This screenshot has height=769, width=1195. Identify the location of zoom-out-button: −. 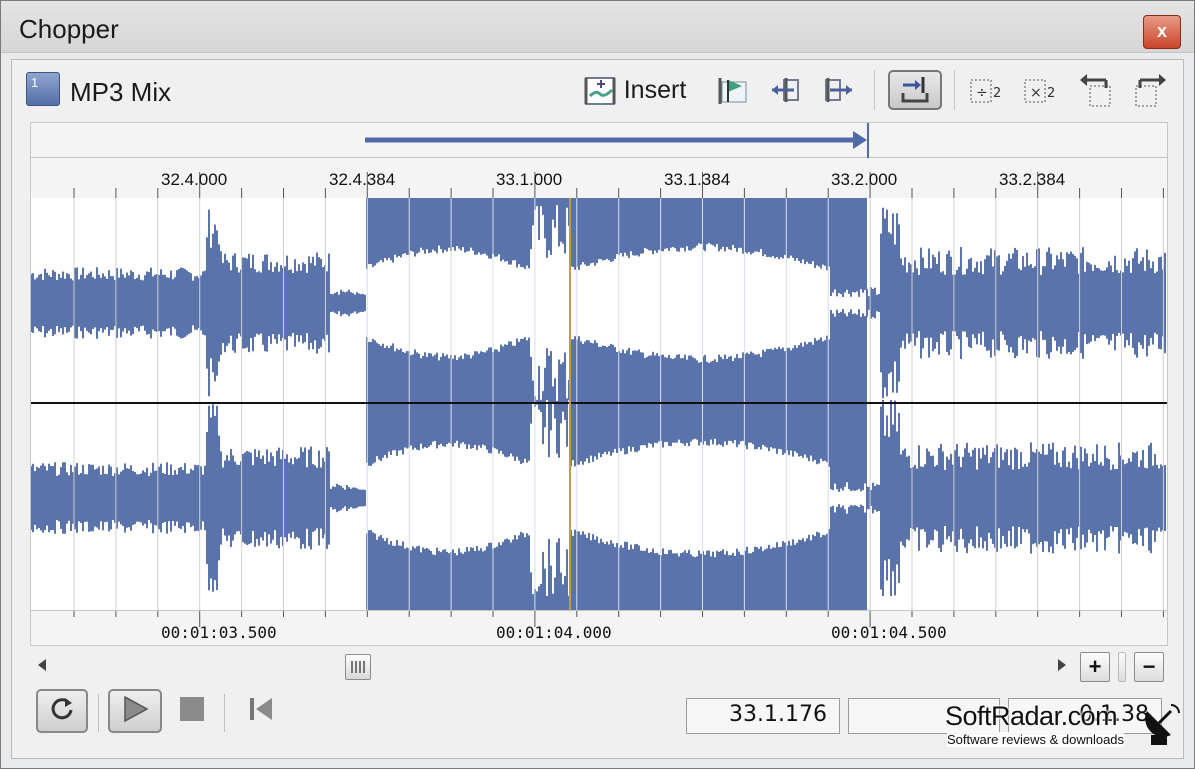
(1149, 667).